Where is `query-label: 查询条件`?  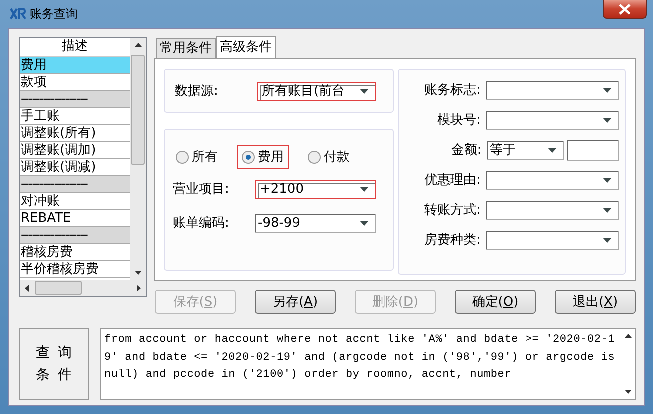
query-label: 查询条件 is located at coordinates (58, 364).